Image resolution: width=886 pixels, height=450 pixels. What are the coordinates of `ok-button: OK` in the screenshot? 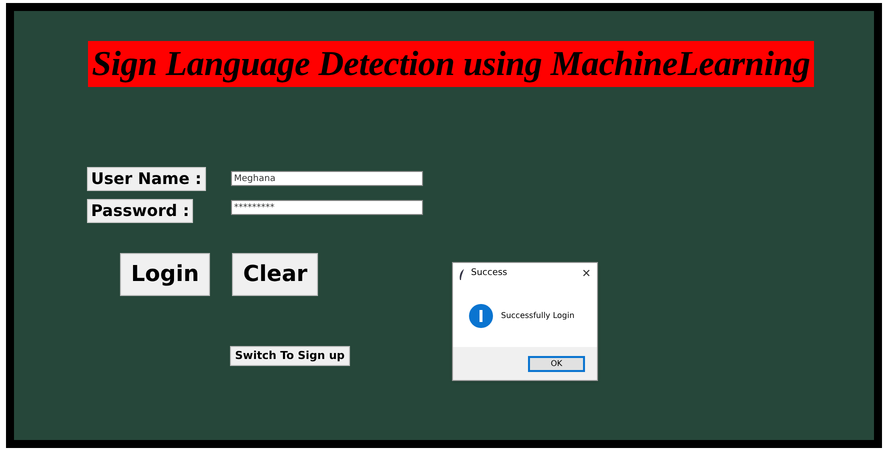 It's located at (556, 364).